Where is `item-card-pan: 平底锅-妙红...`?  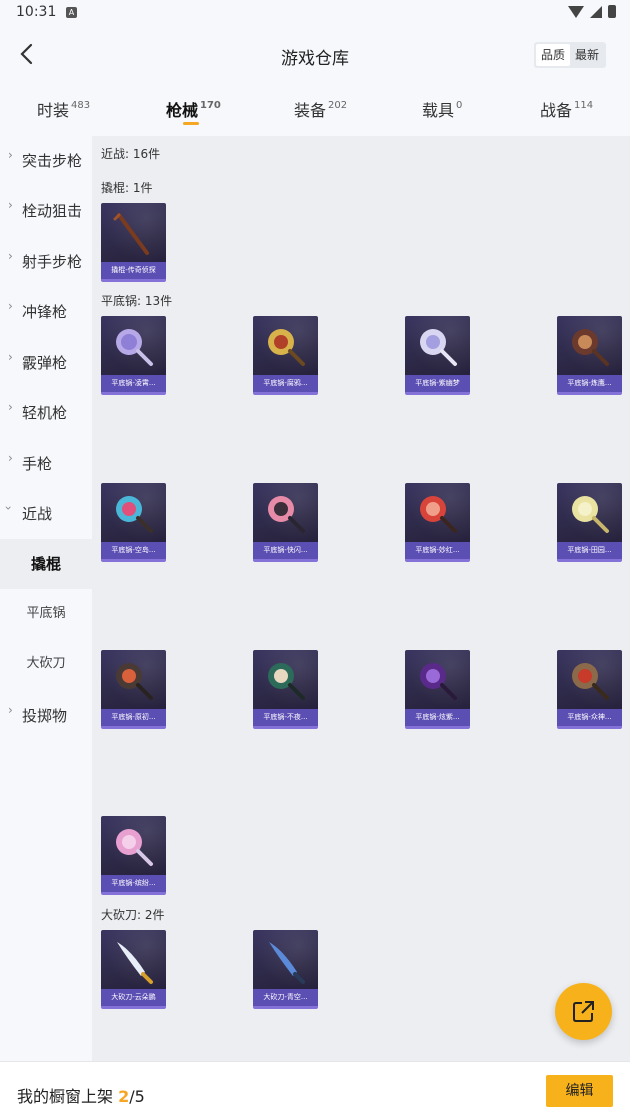
item-card-pan: 平底锅-妙红... is located at coordinates (437, 522).